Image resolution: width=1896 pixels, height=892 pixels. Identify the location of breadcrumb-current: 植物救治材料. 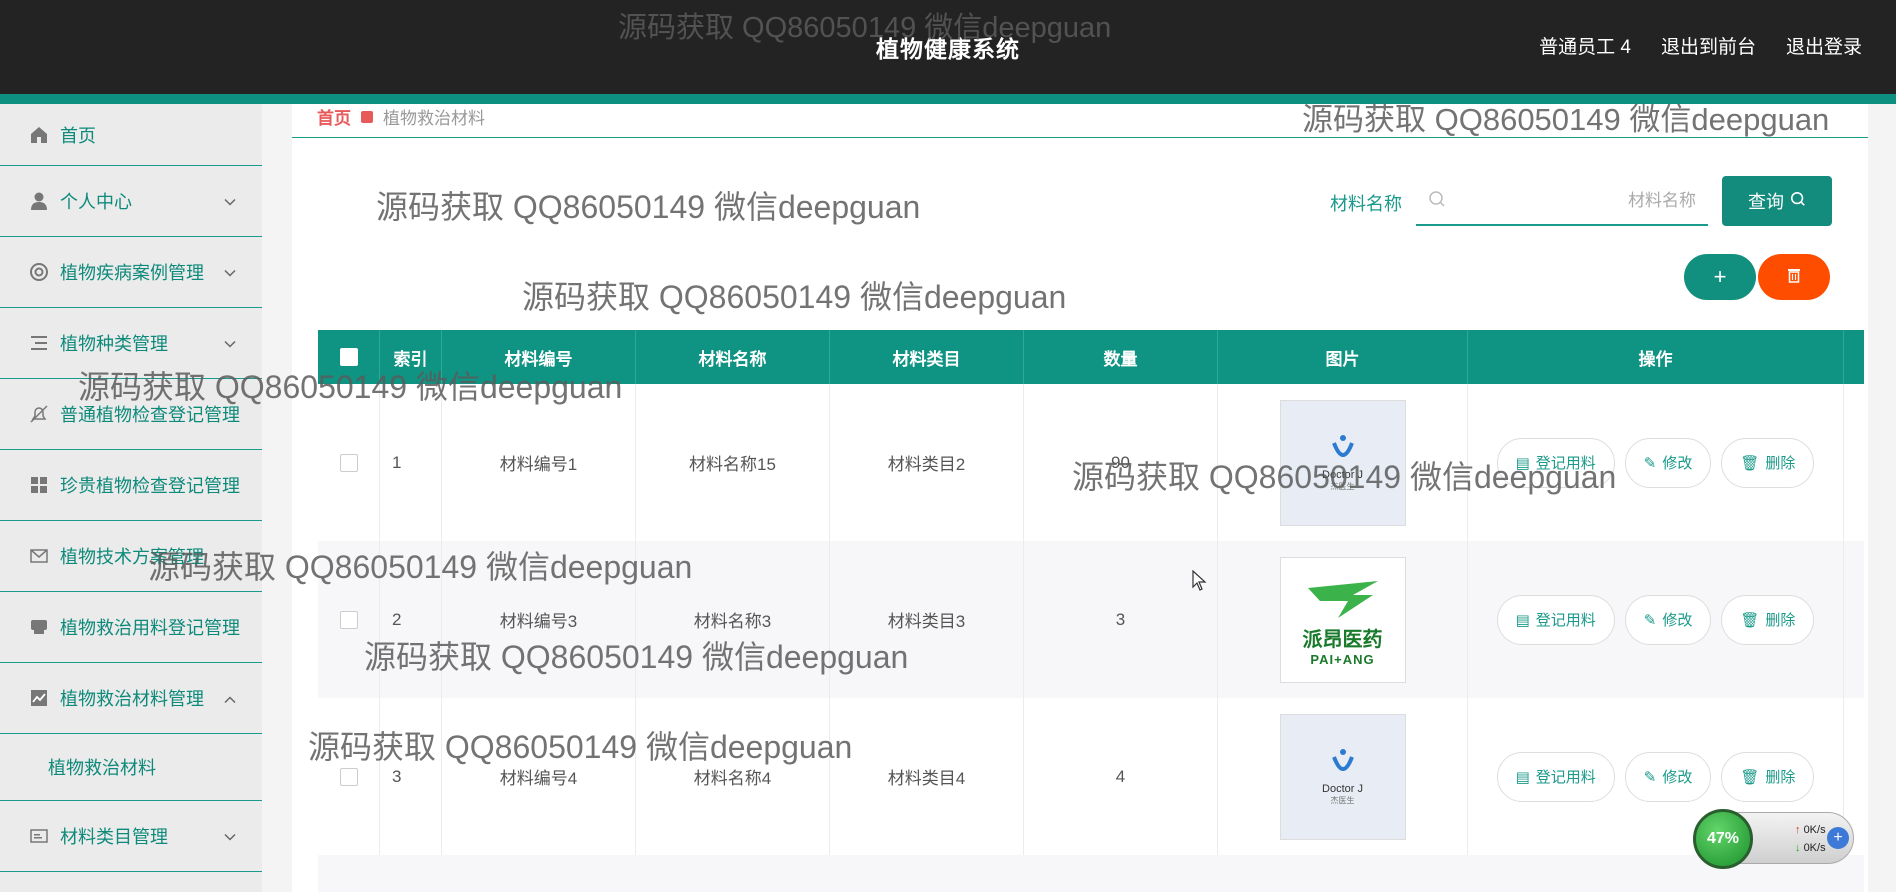
(434, 118).